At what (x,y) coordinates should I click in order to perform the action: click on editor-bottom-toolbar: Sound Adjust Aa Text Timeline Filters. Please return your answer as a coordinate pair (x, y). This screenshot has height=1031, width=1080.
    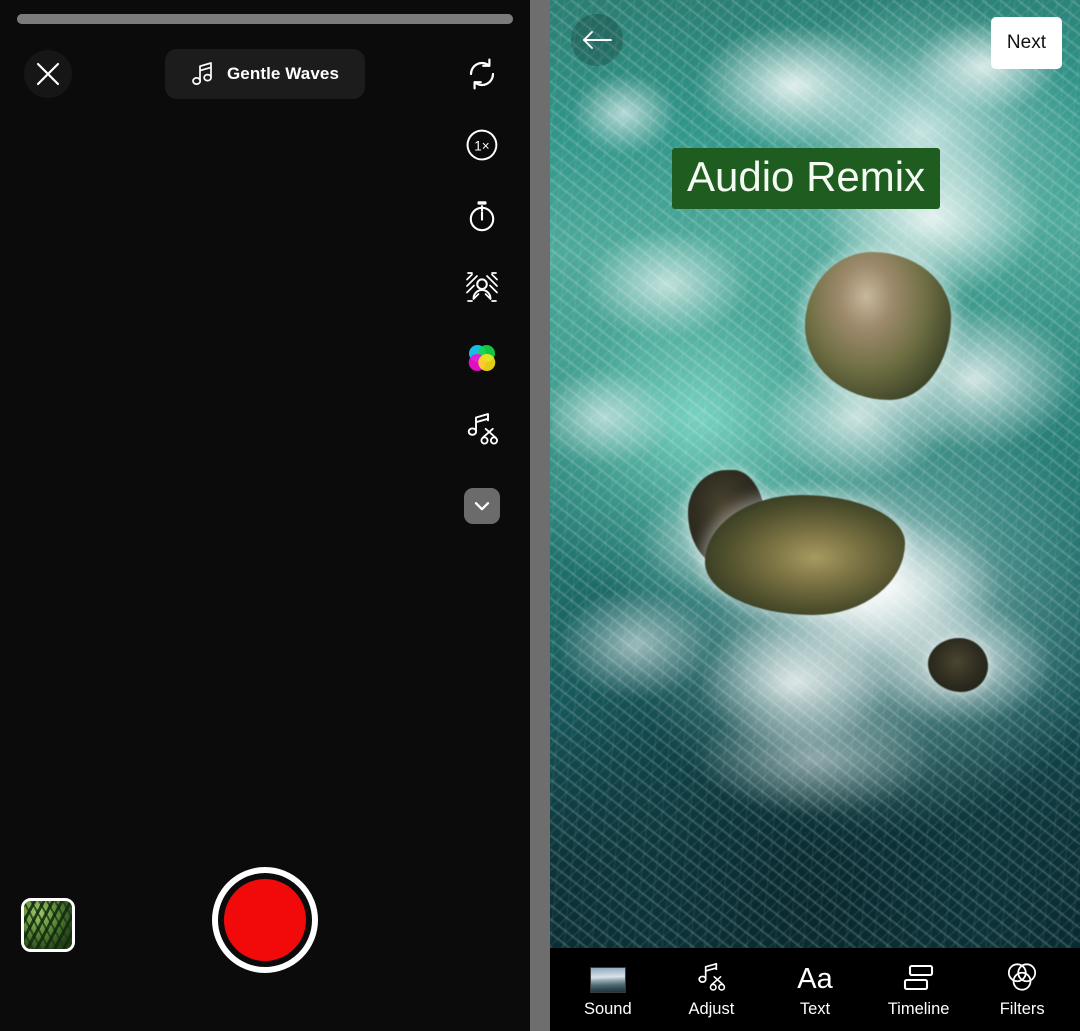
    Looking at the image, I should click on (815, 989).